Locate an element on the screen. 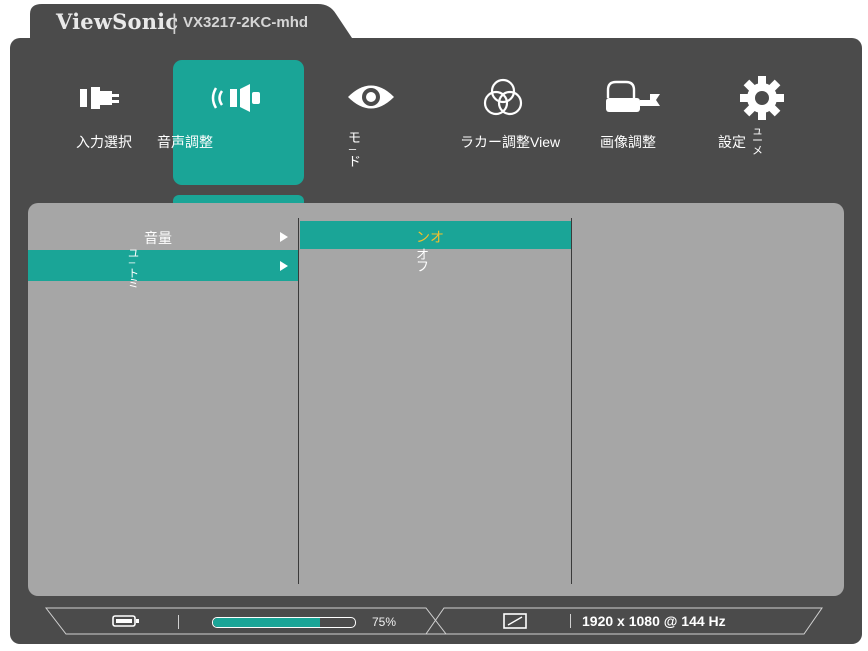 The height and width of the screenshot is (651, 868). brand-logo: ViewSonic is located at coordinates (117, 21).